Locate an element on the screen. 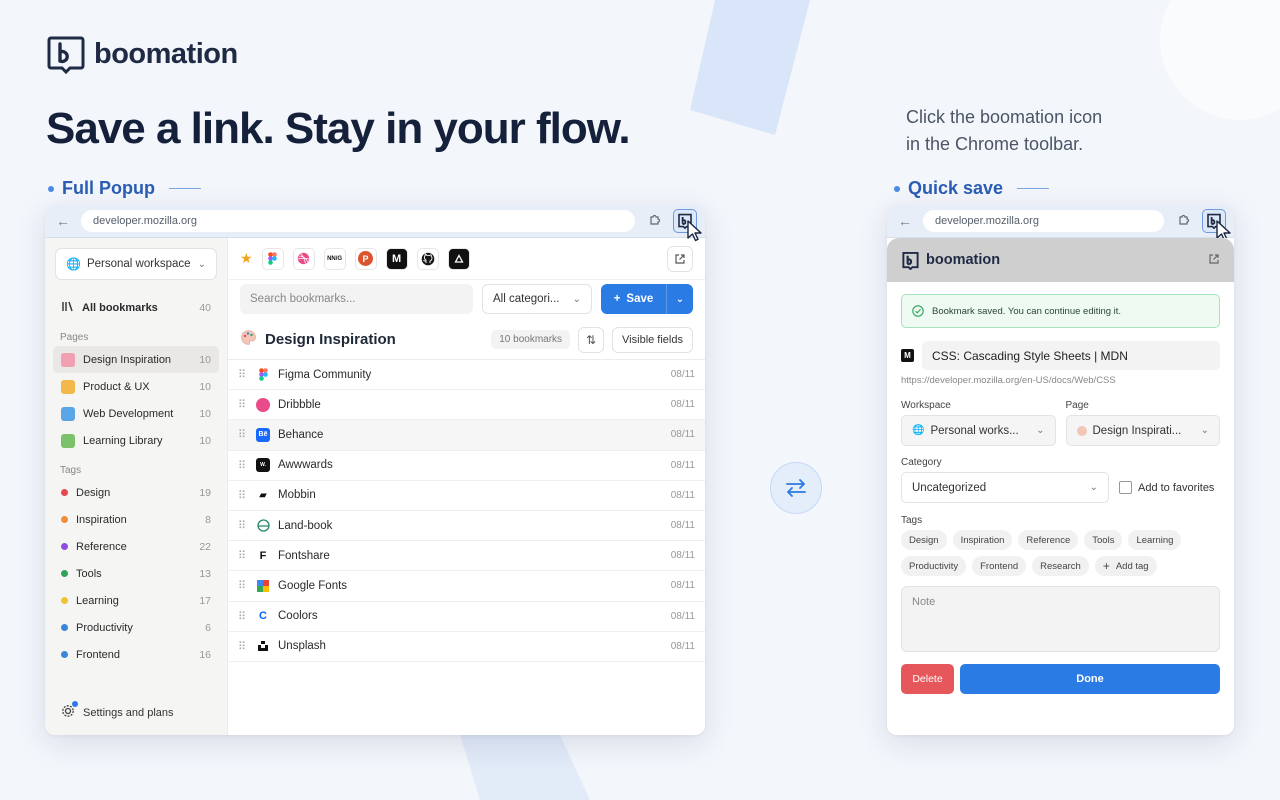 This screenshot has width=1280, height=800. sidebar-item-tag: Learning 17 is located at coordinates (136, 600).